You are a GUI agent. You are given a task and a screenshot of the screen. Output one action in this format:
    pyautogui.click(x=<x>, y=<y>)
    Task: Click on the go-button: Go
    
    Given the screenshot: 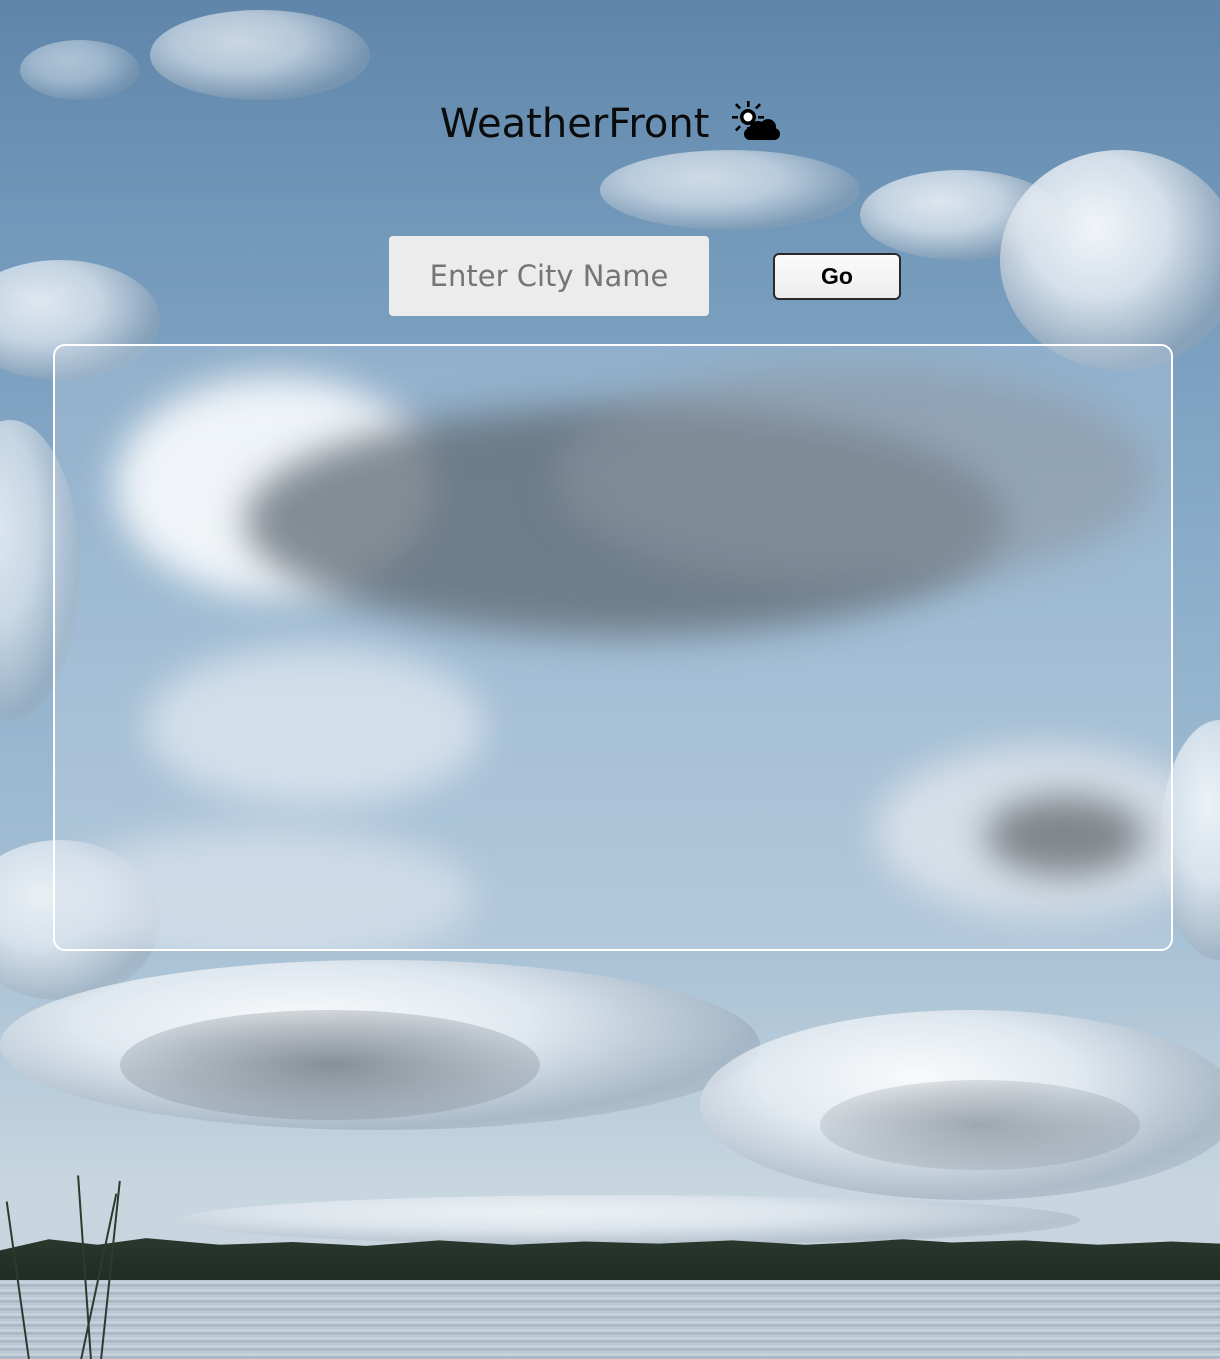 What is the action you would take?
    pyautogui.click(x=837, y=276)
    